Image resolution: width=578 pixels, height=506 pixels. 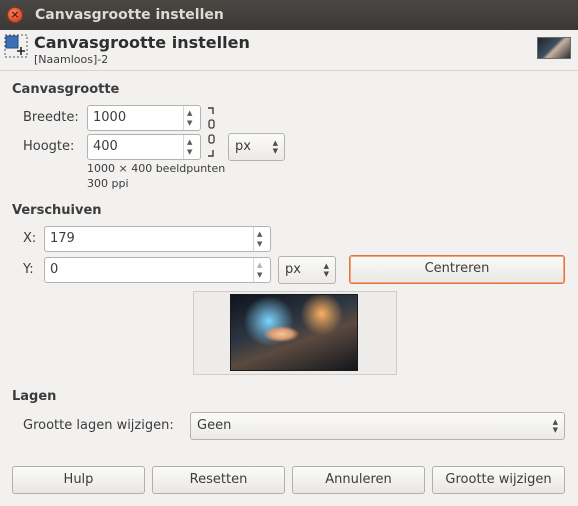 I want to click on offset-y-input: 0 ▲ ▼, so click(x=157, y=270).